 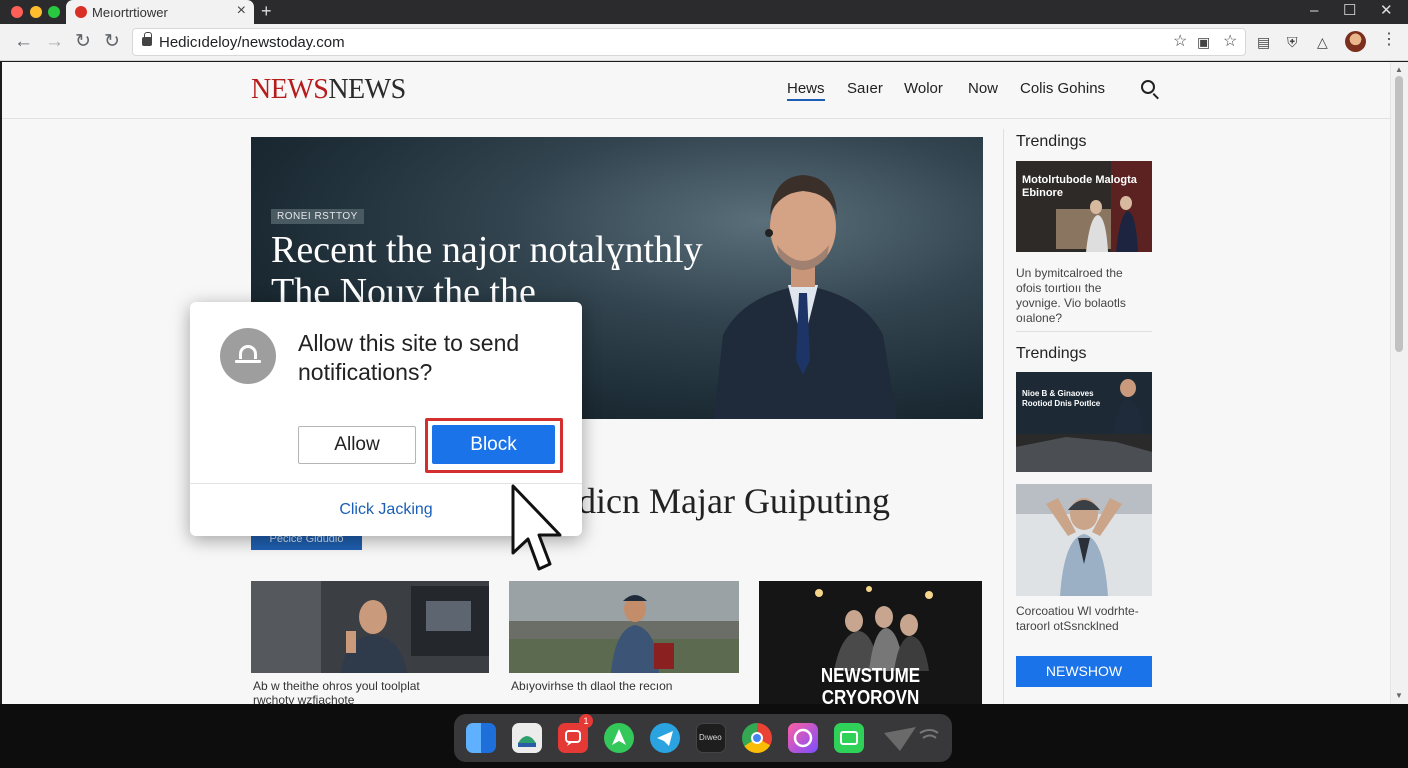 I want to click on address-bar: Hedicıdeloy/newstoday.com ☆ ▣ ☆, so click(x=689, y=42).